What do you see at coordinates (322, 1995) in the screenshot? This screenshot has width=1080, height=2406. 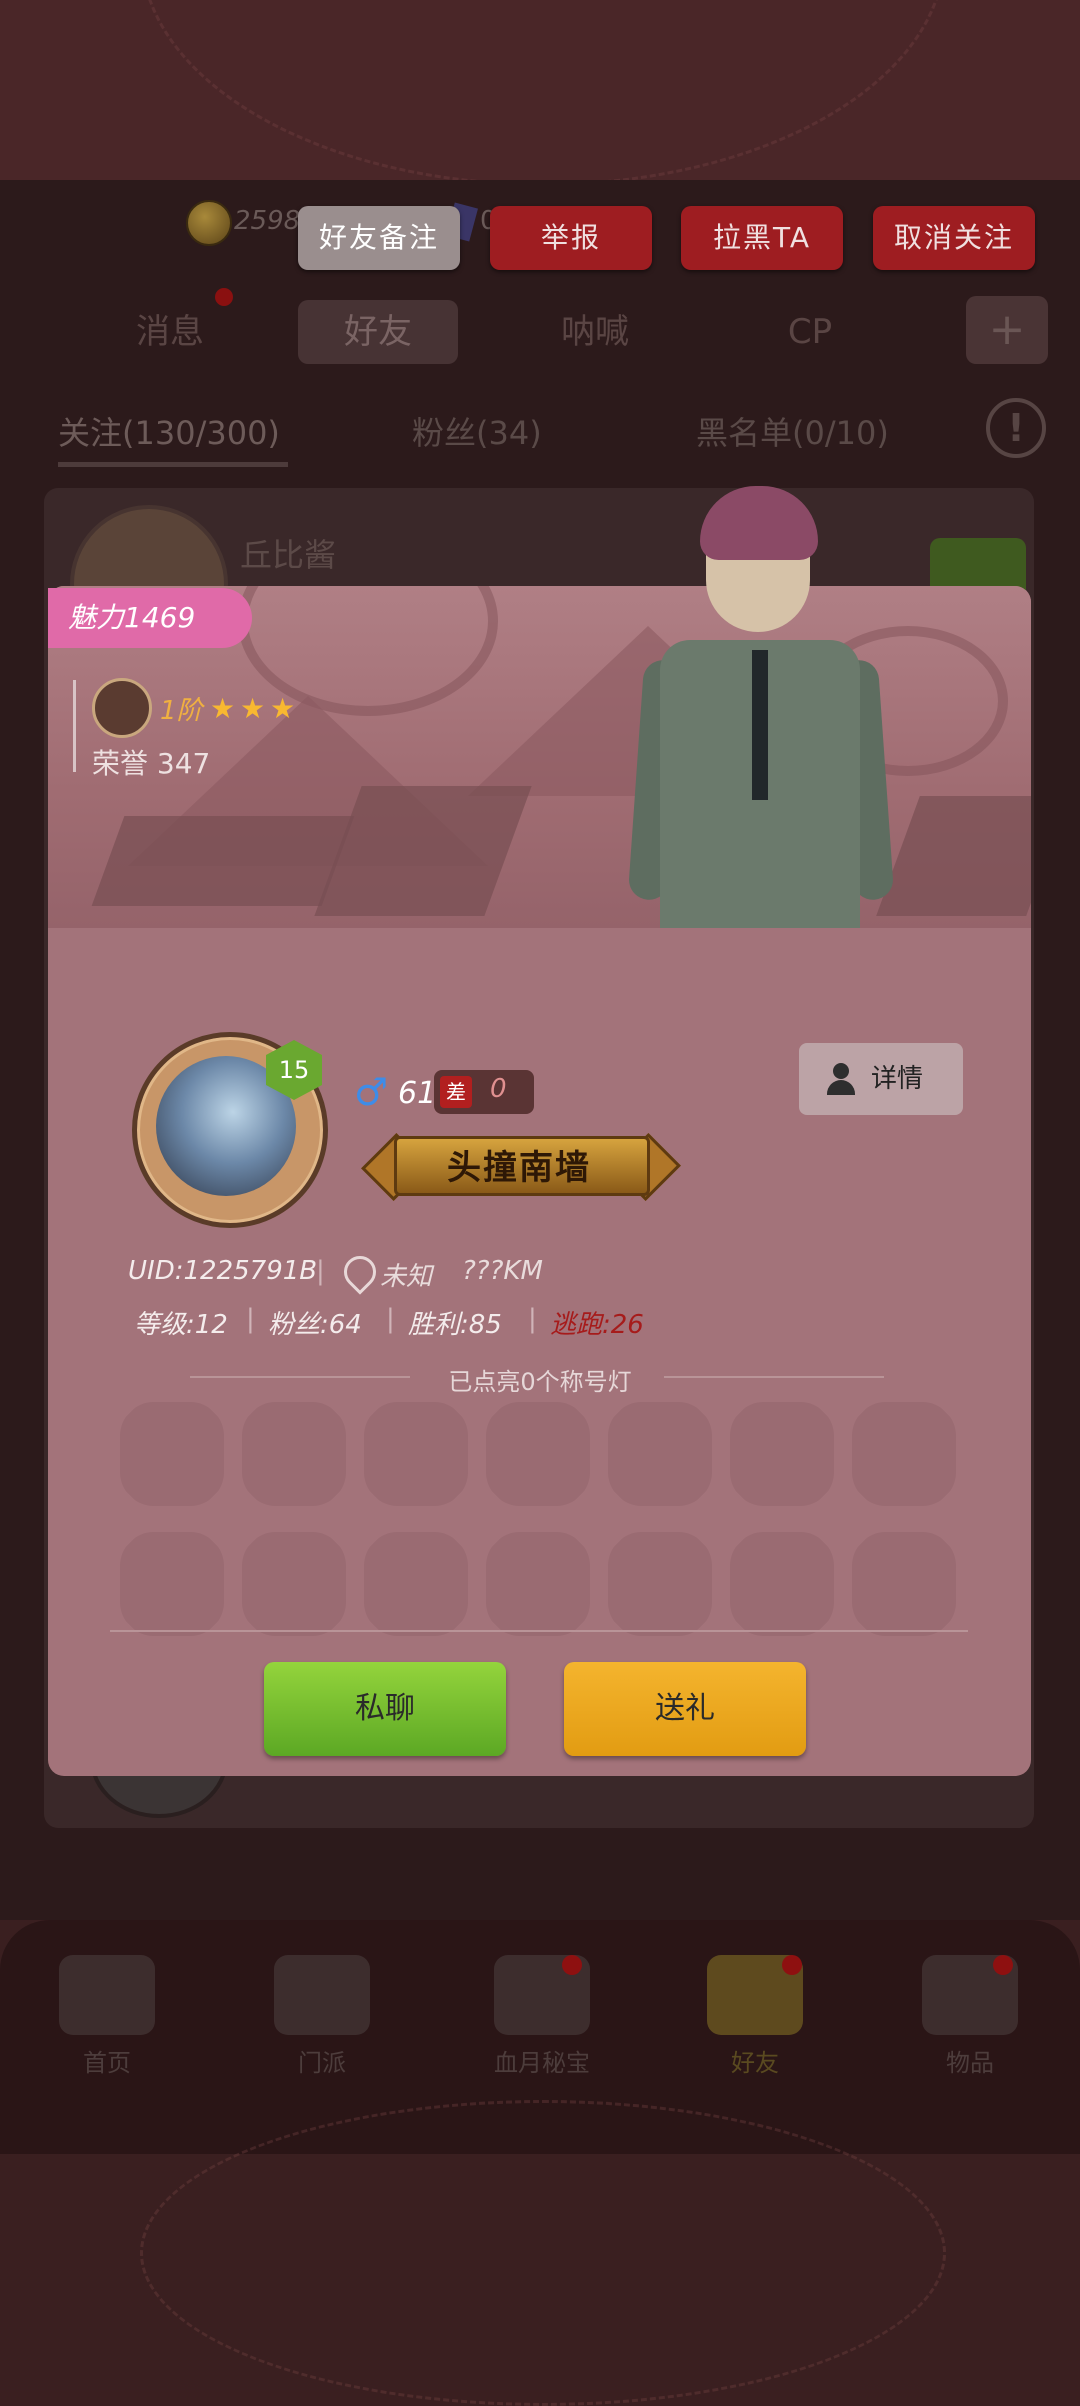 I see `shield-icon` at bounding box center [322, 1995].